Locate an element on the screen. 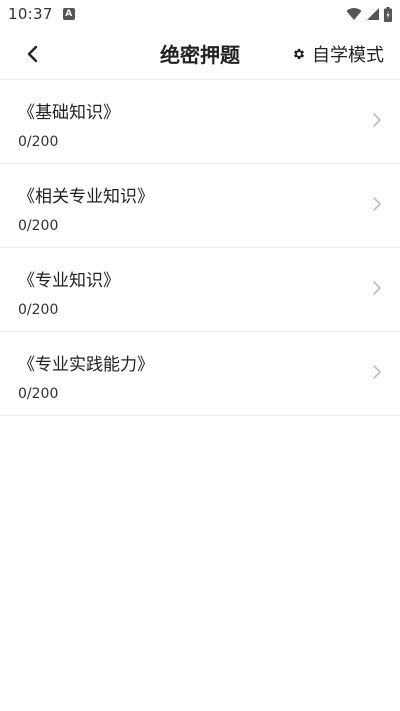  list-item: 《专业知识》 0/200 is located at coordinates (200, 290).